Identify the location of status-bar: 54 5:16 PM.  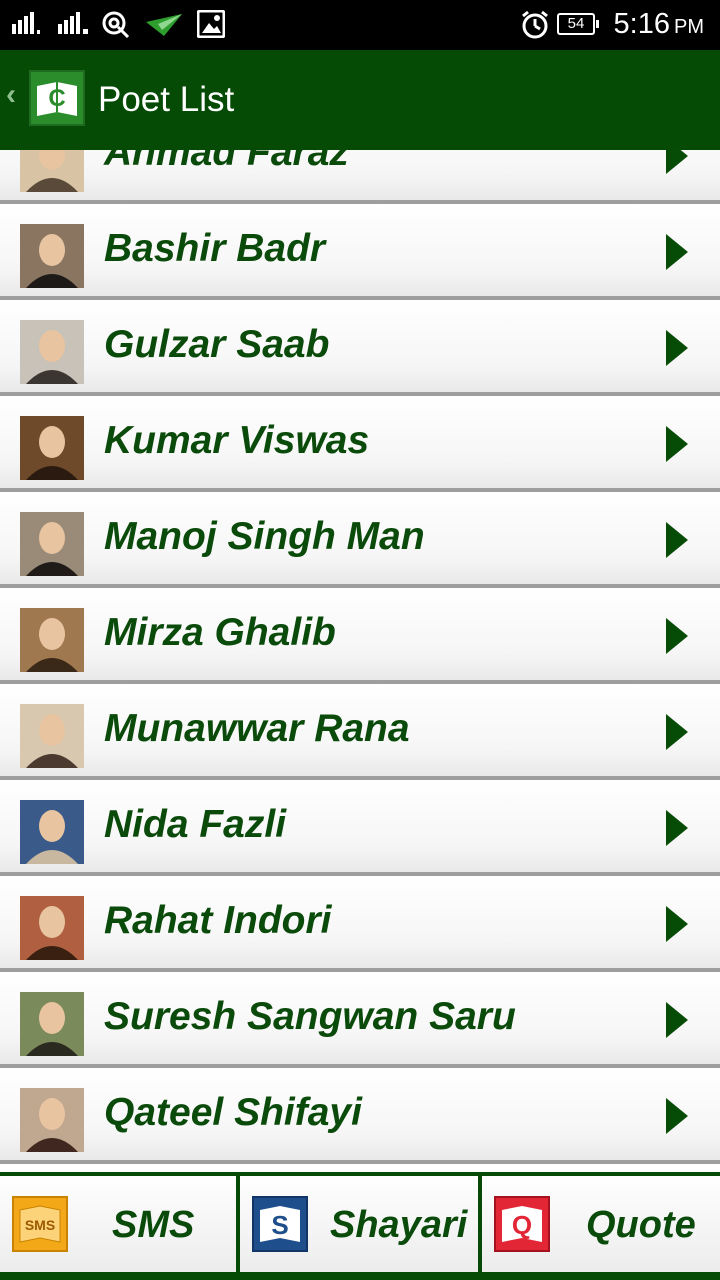
(360, 25).